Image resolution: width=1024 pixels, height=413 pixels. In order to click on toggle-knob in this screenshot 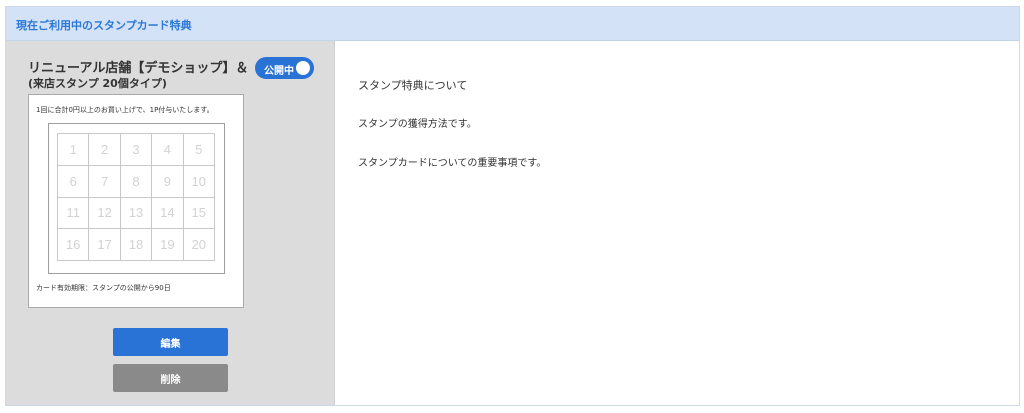, I will do `click(303, 68)`.